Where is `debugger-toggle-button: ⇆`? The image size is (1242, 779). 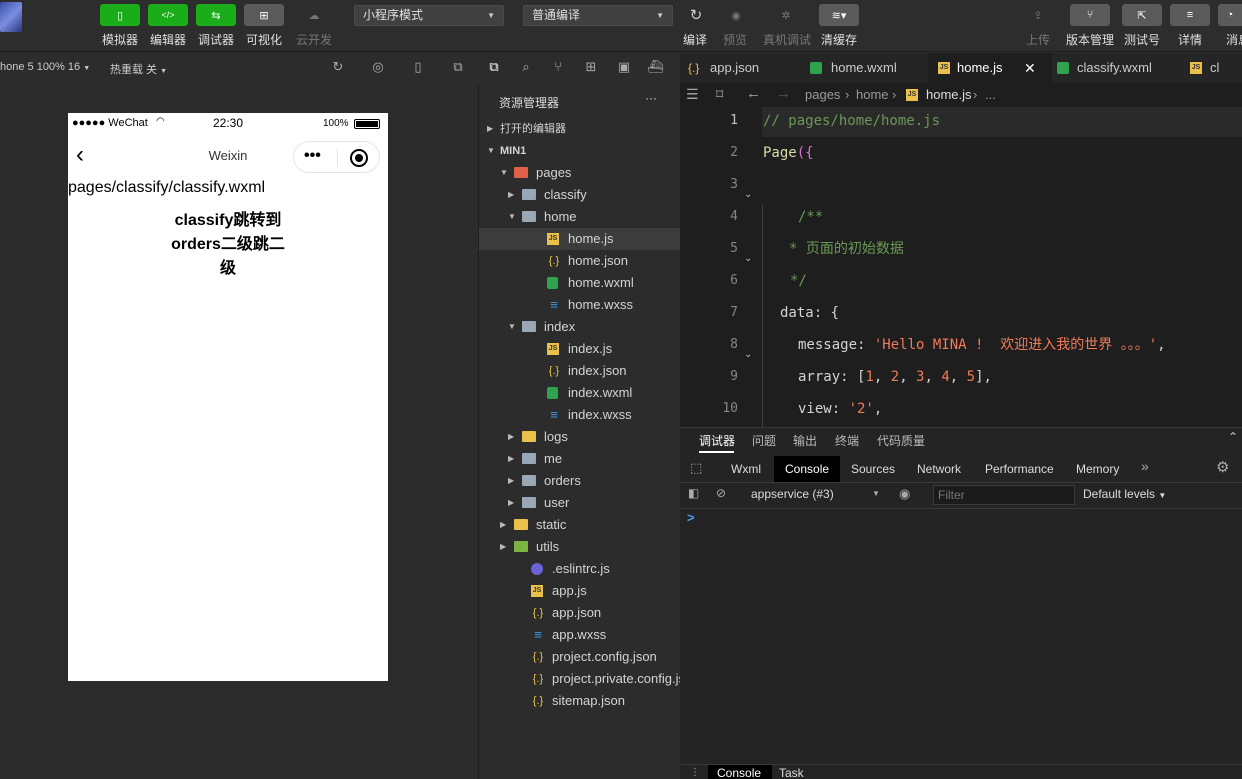
debugger-toggle-button: ⇆ is located at coordinates (216, 15).